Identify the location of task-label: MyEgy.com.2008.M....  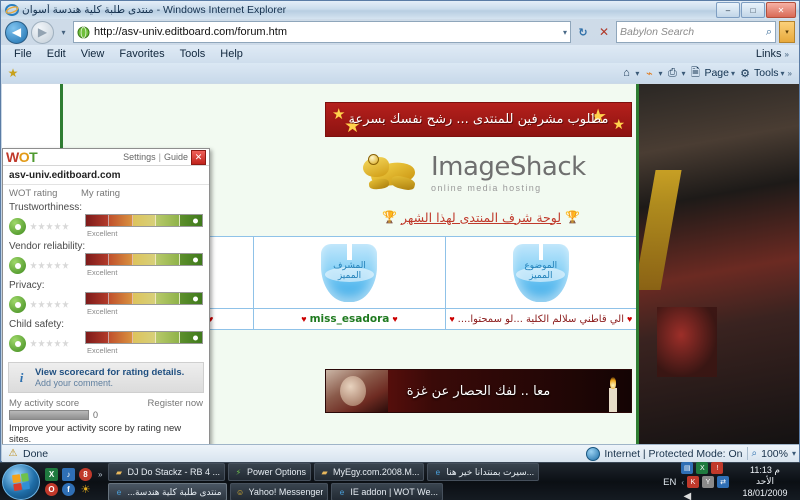
(376, 472).